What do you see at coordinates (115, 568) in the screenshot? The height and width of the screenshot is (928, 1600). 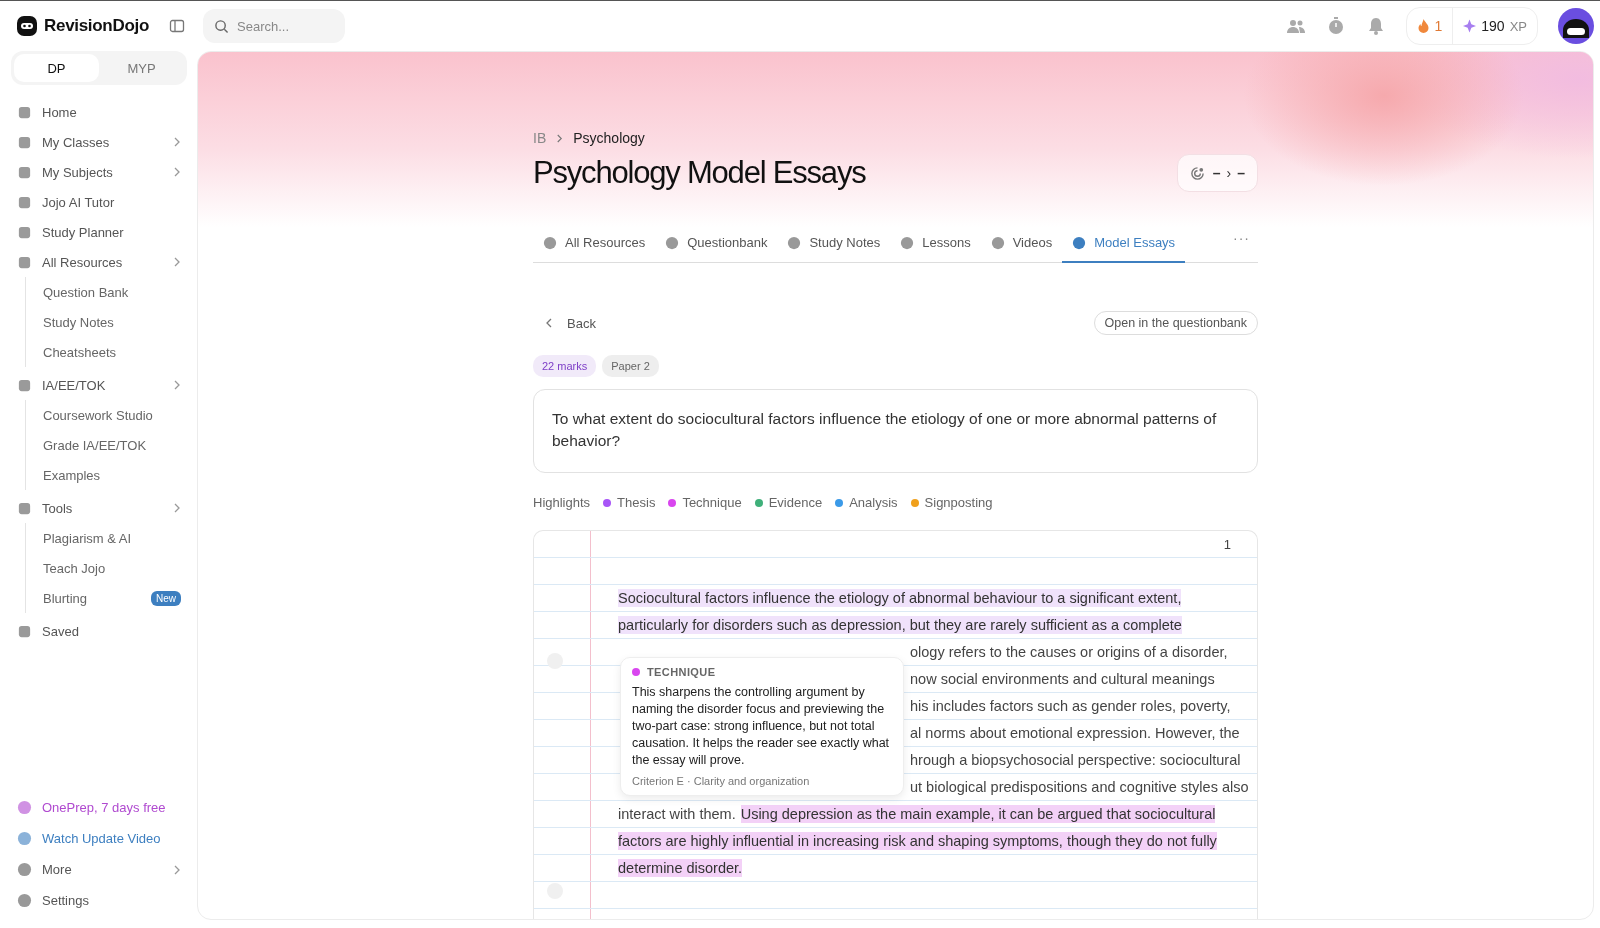 I see `nav-subitem: Teach Jojo` at bounding box center [115, 568].